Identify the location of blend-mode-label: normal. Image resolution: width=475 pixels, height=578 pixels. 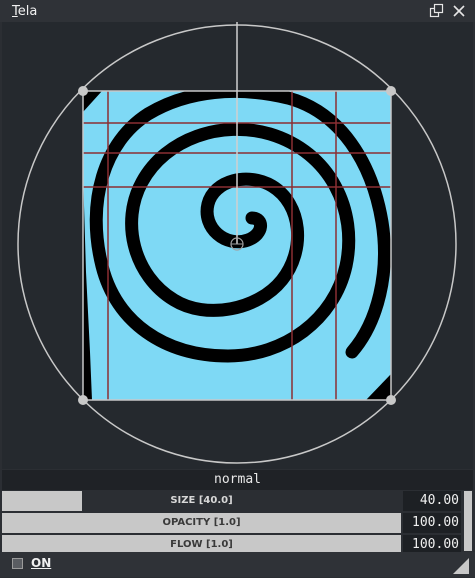
(237, 479).